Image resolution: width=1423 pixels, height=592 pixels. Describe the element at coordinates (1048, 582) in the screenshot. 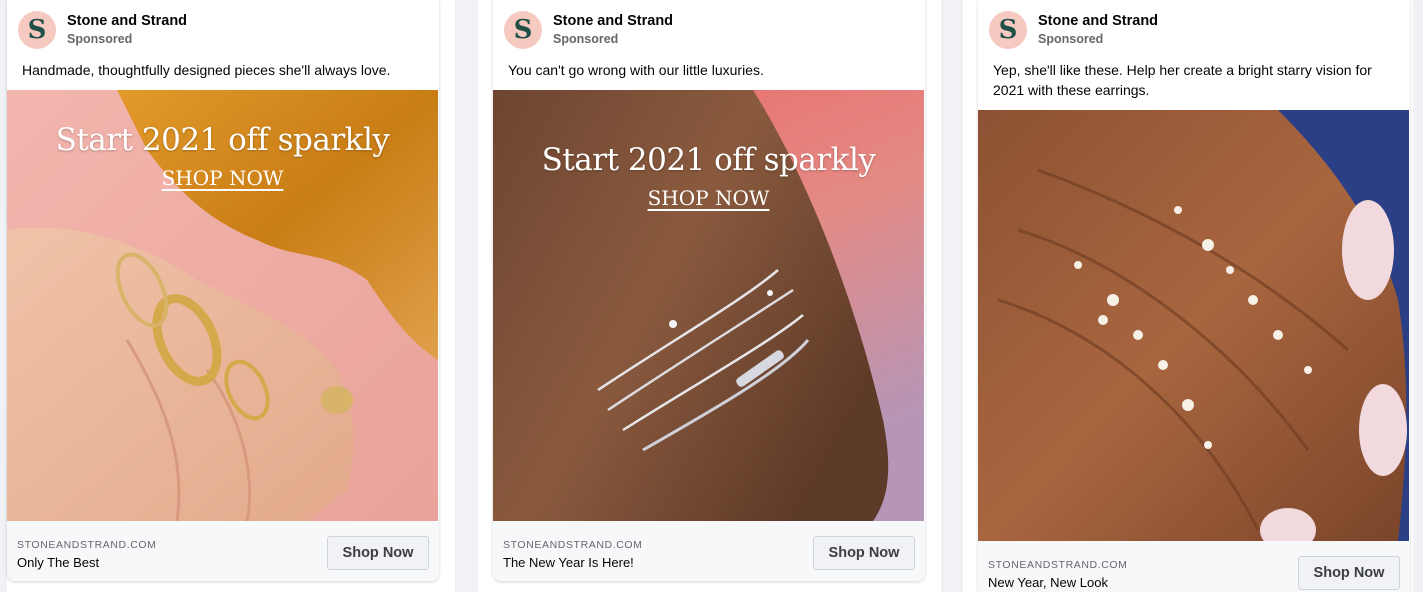

I see `ad-headline: New Year, New Look` at that location.